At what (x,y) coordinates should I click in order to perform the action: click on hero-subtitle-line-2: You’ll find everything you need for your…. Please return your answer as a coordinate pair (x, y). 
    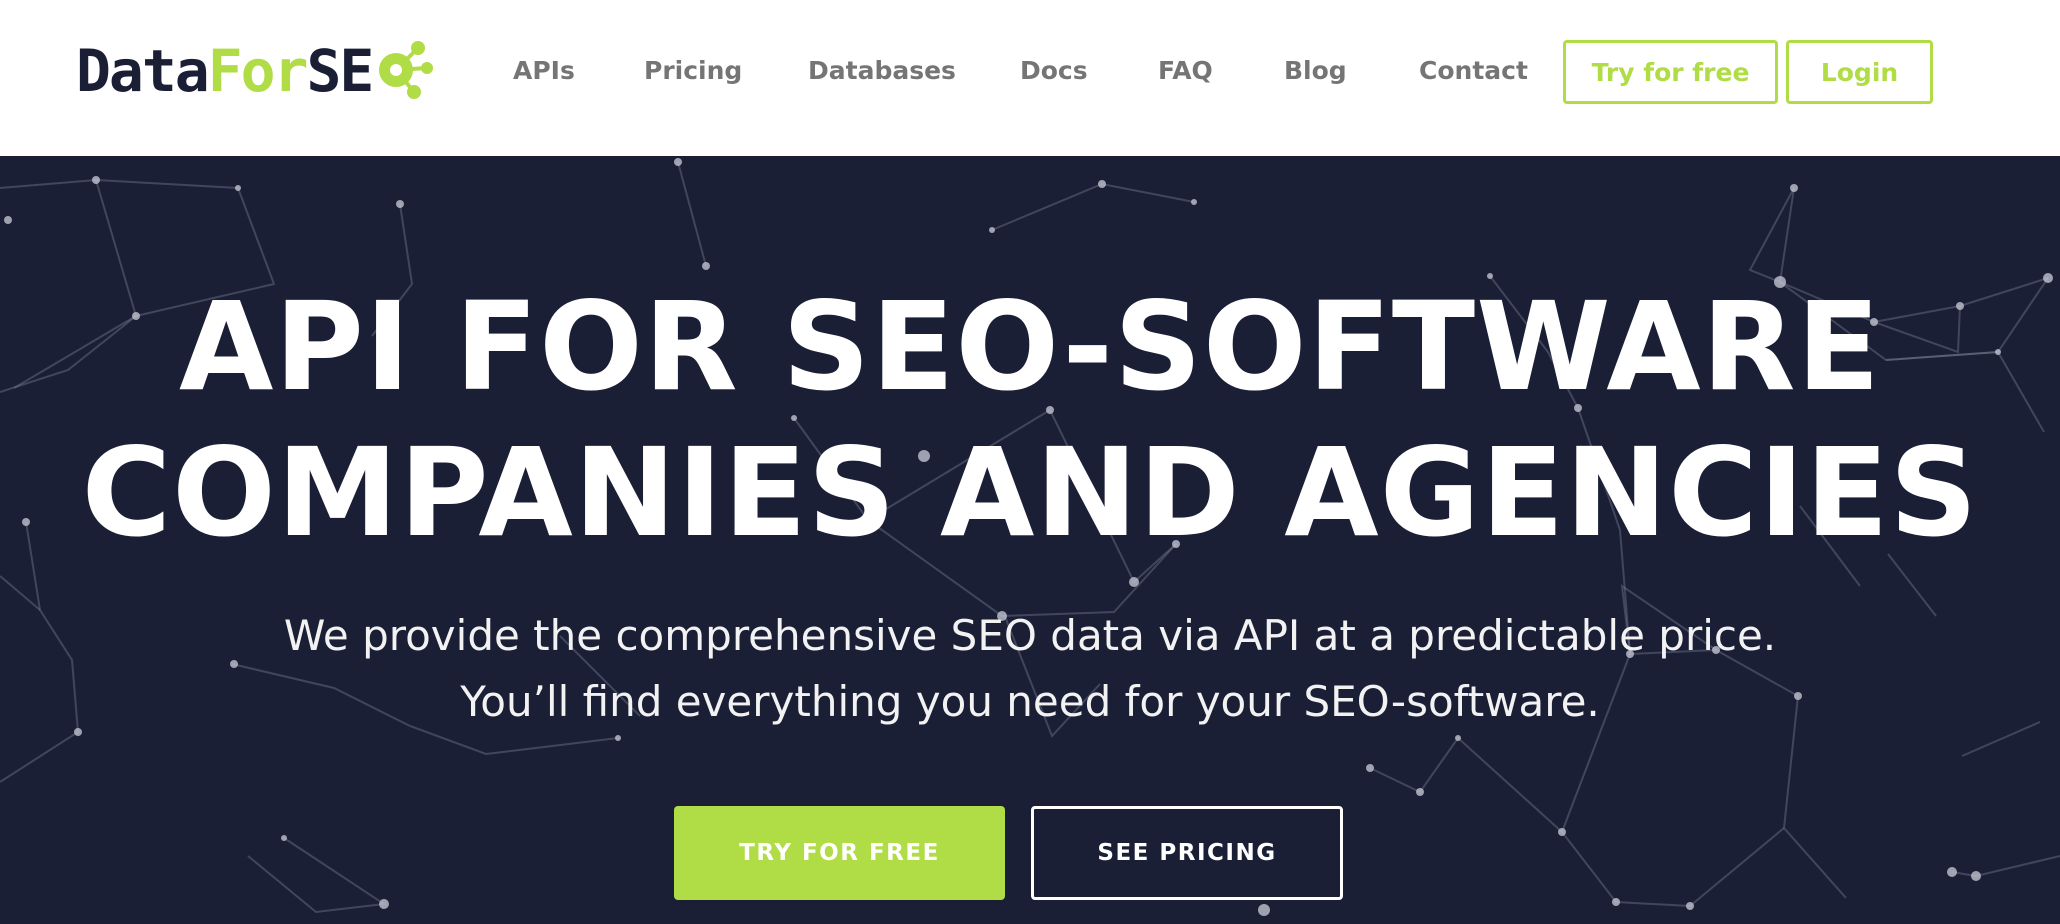
    Looking at the image, I should click on (1030, 701).